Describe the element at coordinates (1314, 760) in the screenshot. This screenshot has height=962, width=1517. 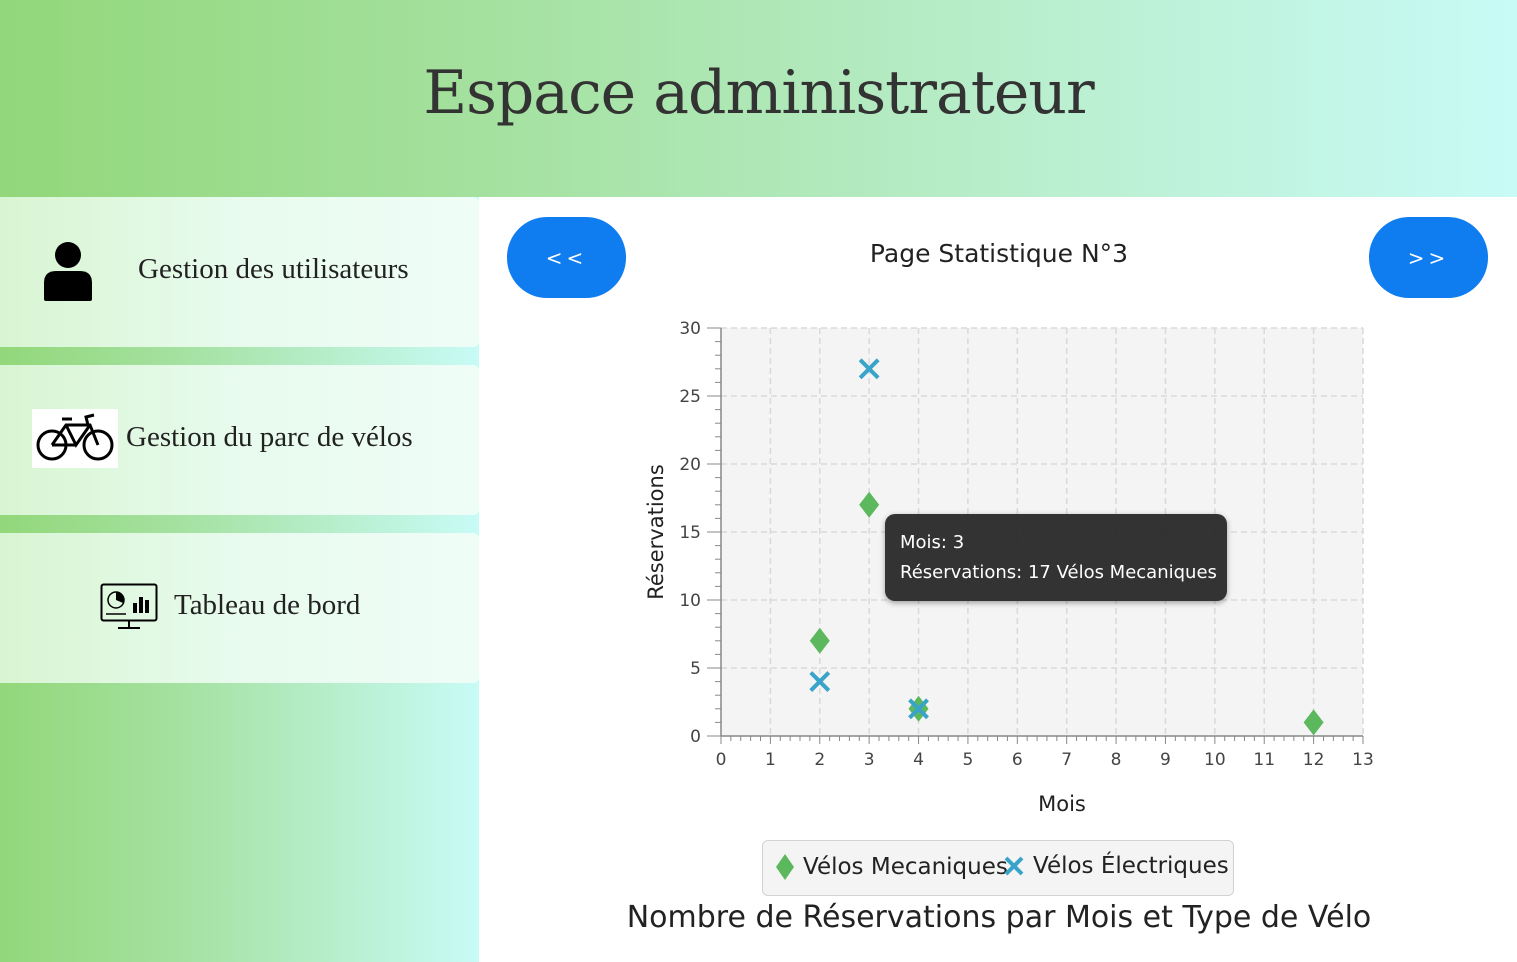
I see `x-tick-label: 12` at that location.